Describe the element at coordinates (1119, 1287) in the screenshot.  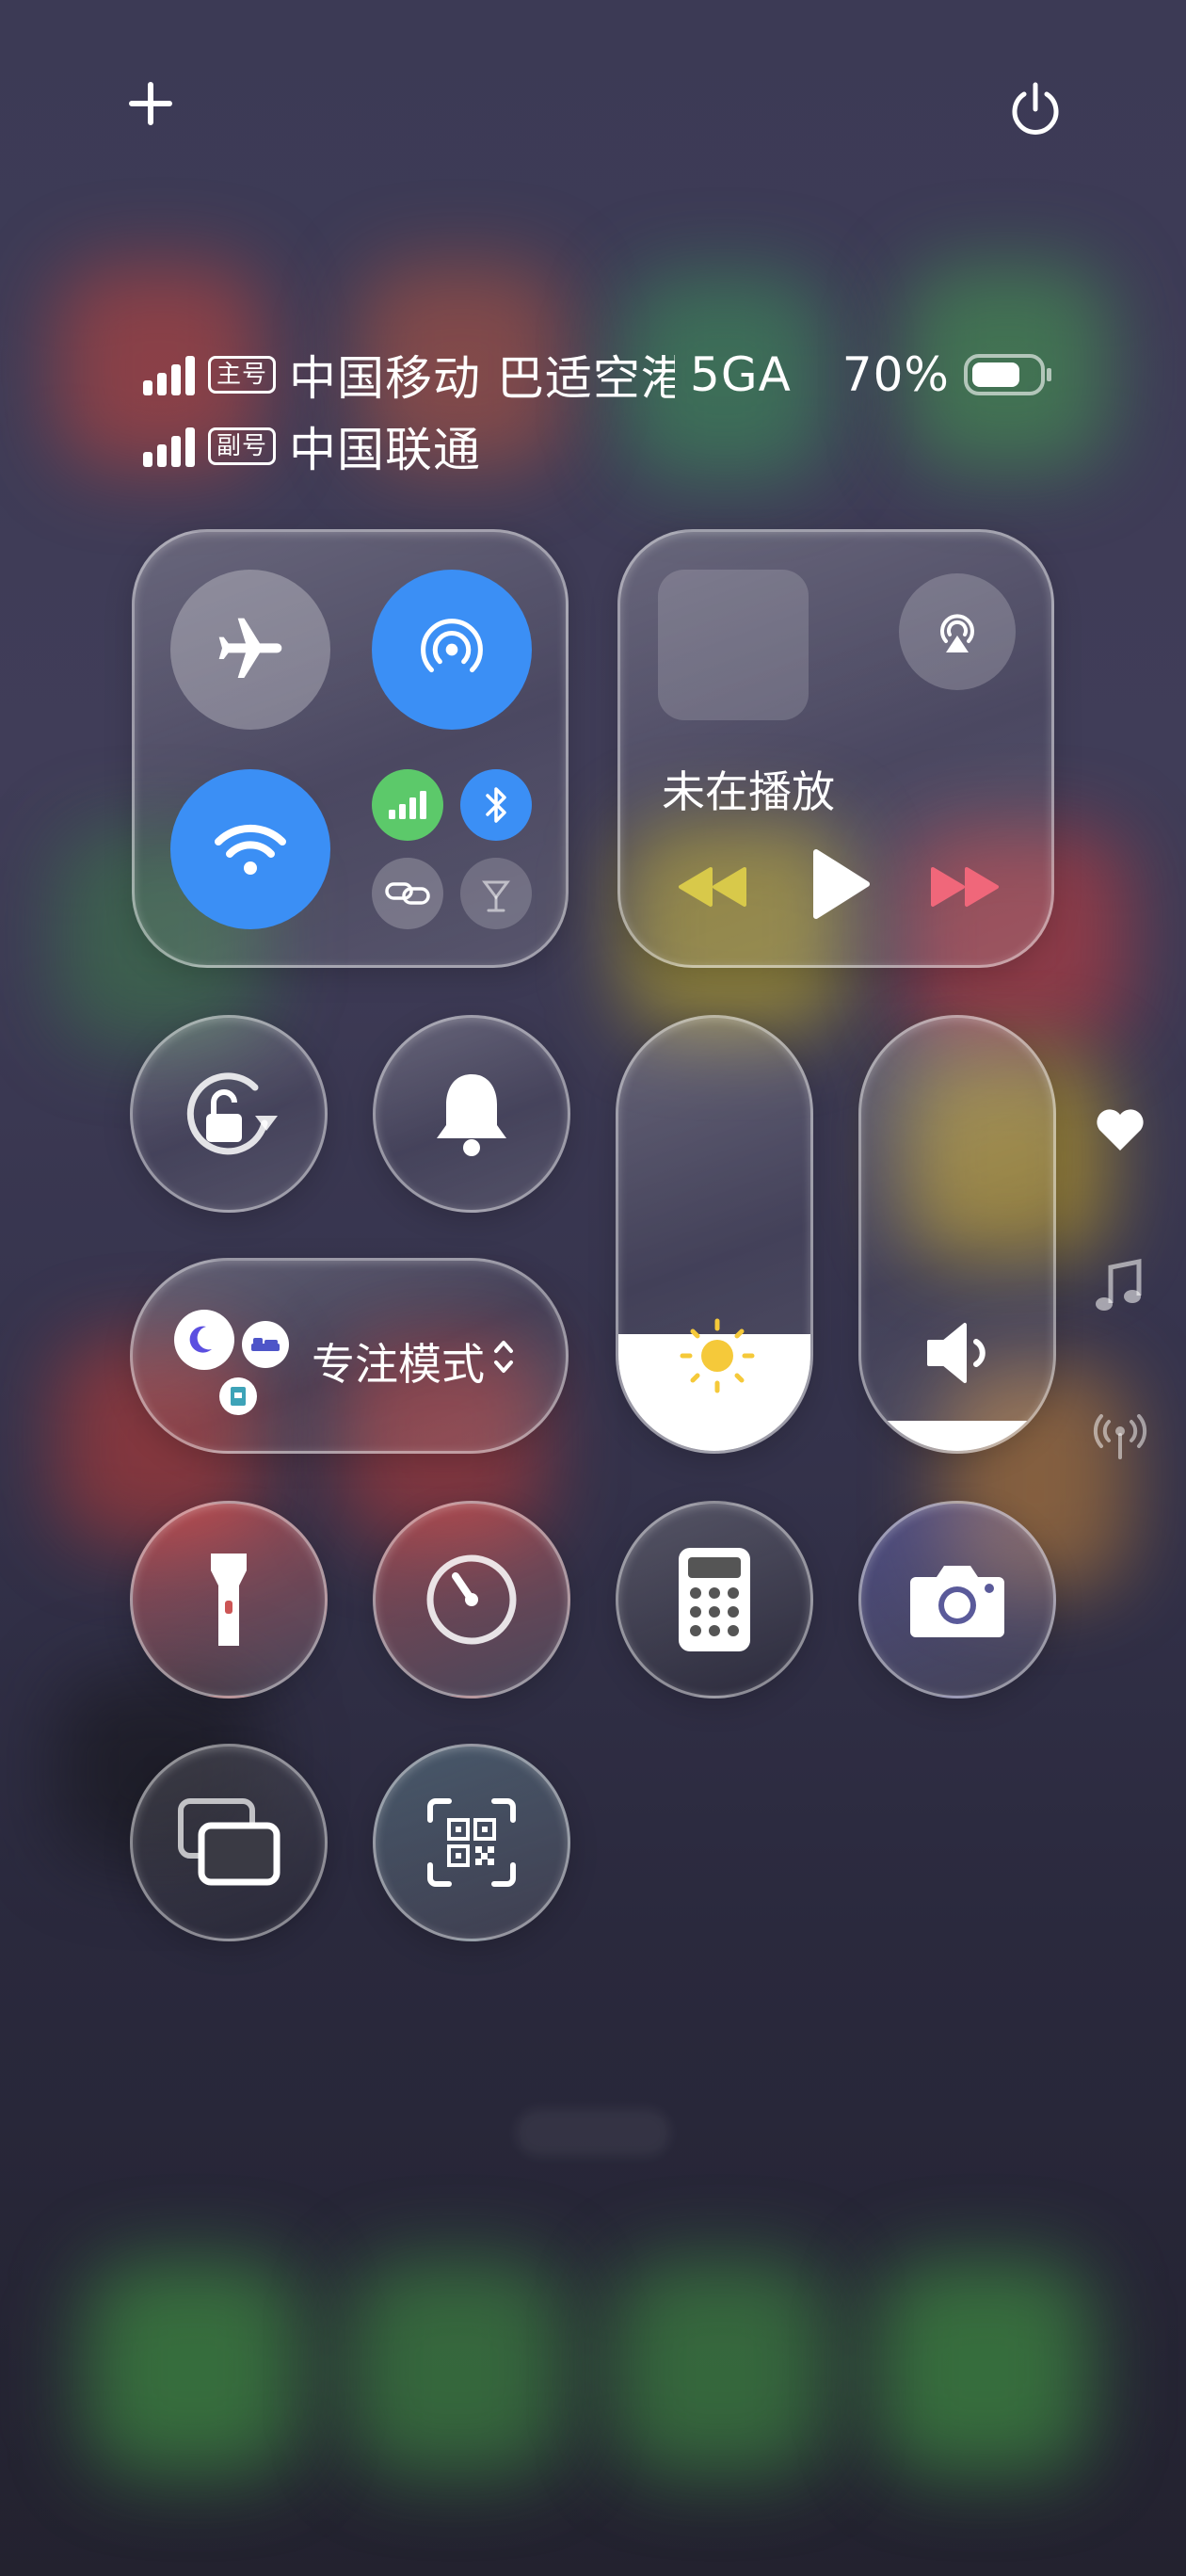
I see `music-note-icon` at that location.